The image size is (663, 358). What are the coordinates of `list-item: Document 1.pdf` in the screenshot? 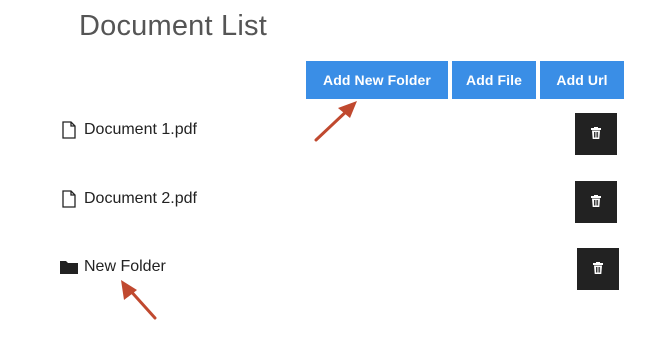 It's located at (128, 130).